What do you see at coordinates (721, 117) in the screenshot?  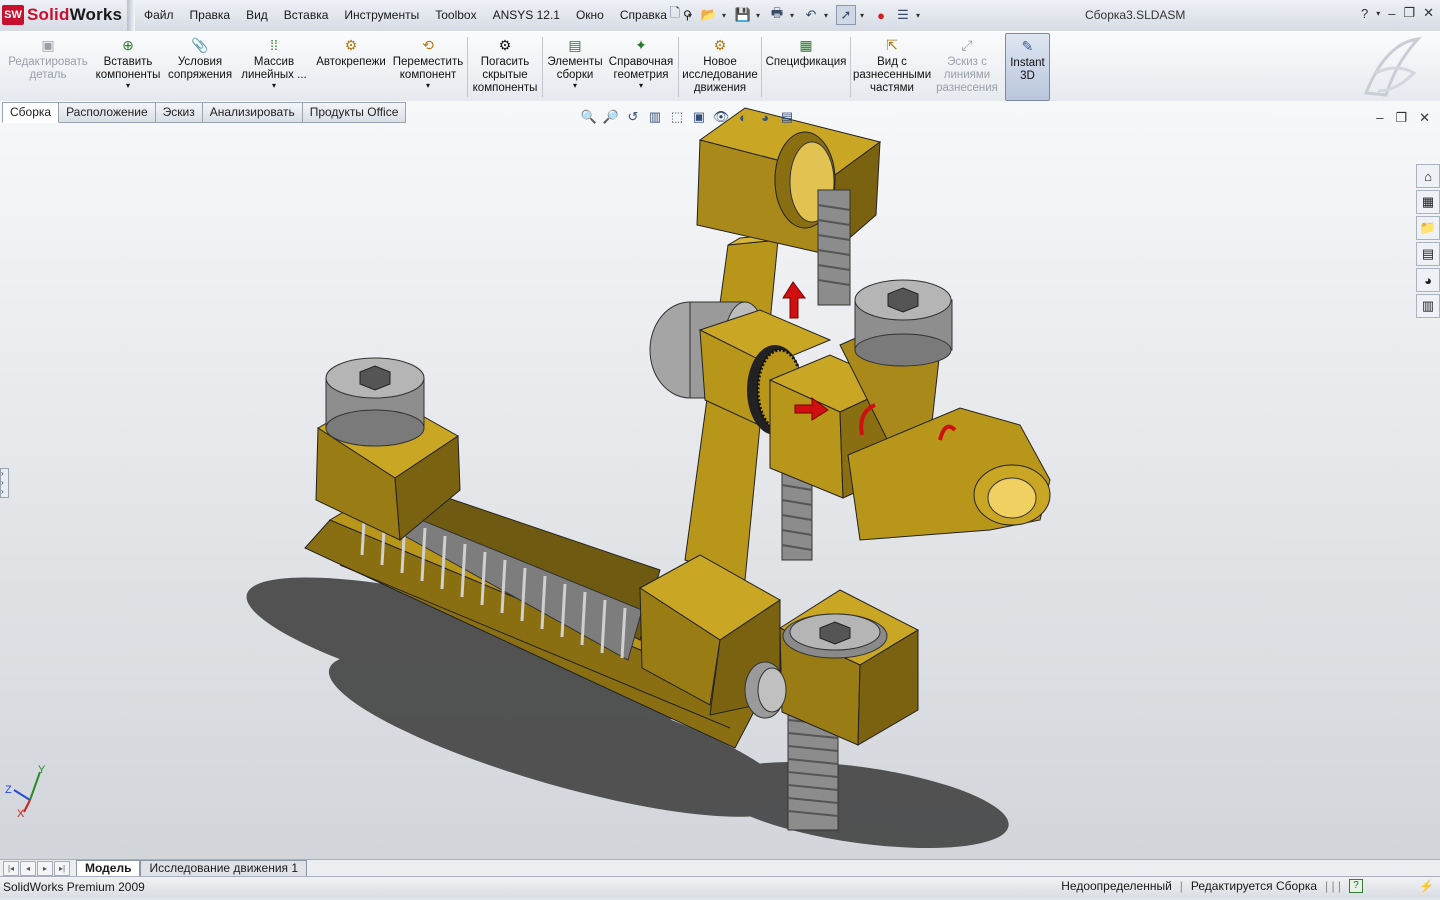 I see `hide-show-items-icon: 👁` at bounding box center [721, 117].